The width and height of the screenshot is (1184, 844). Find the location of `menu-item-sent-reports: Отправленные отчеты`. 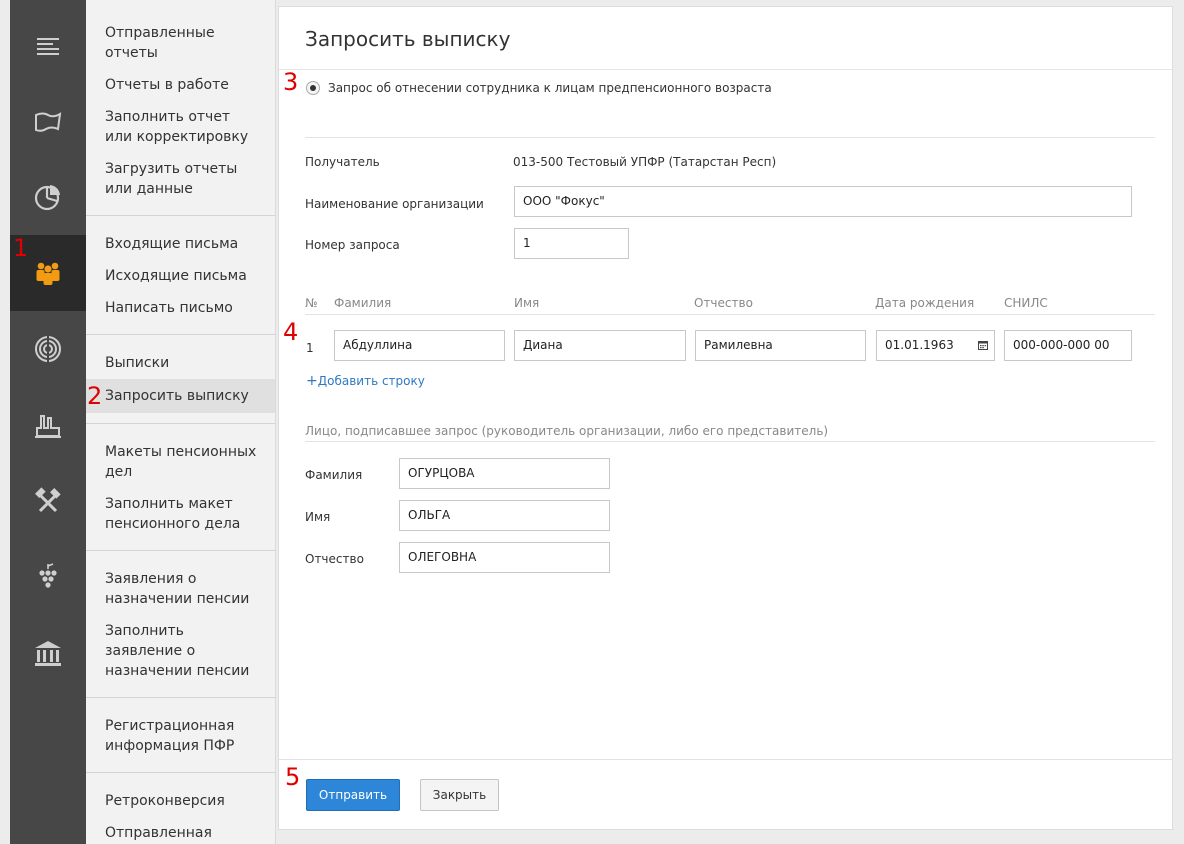

menu-item-sent-reports: Отправленные отчеты is located at coordinates (180, 45).